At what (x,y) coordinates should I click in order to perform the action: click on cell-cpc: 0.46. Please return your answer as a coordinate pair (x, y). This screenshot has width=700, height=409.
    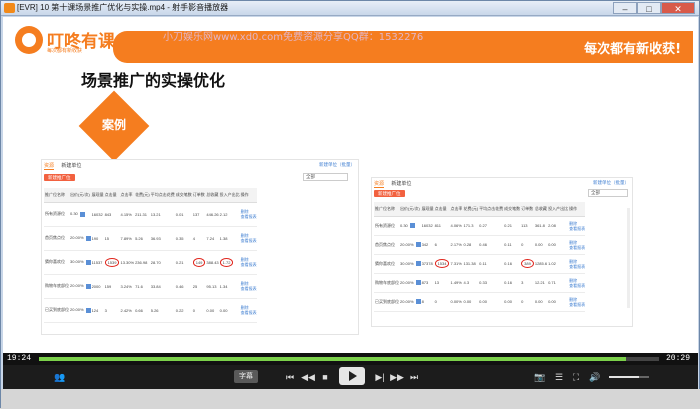
    Looking at the image, I should click on (491, 245).